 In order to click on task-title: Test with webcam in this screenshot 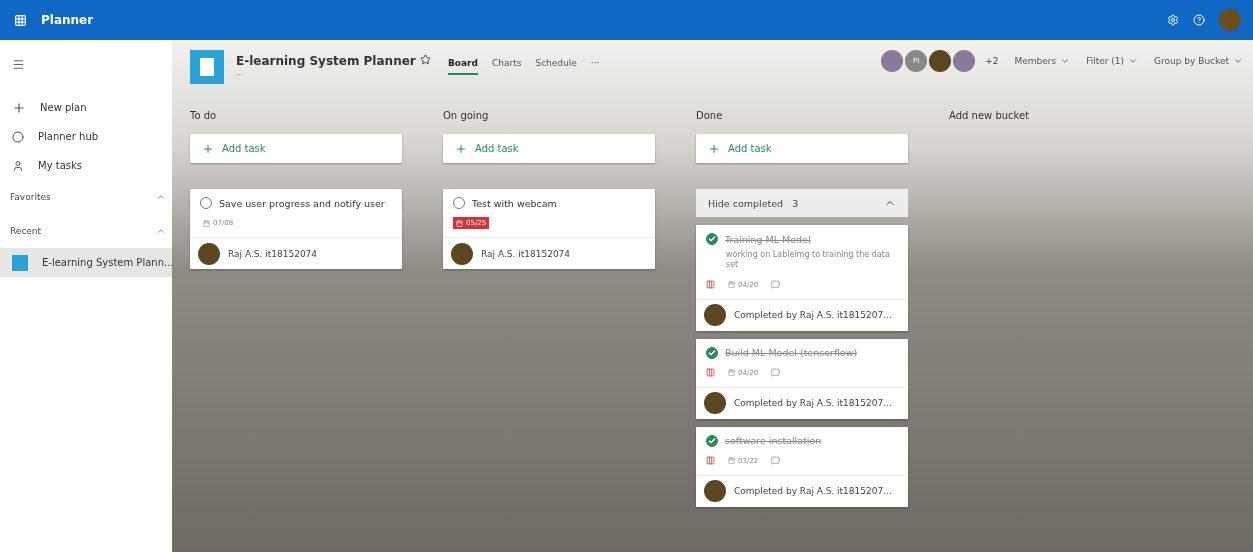, I will do `click(514, 203)`.